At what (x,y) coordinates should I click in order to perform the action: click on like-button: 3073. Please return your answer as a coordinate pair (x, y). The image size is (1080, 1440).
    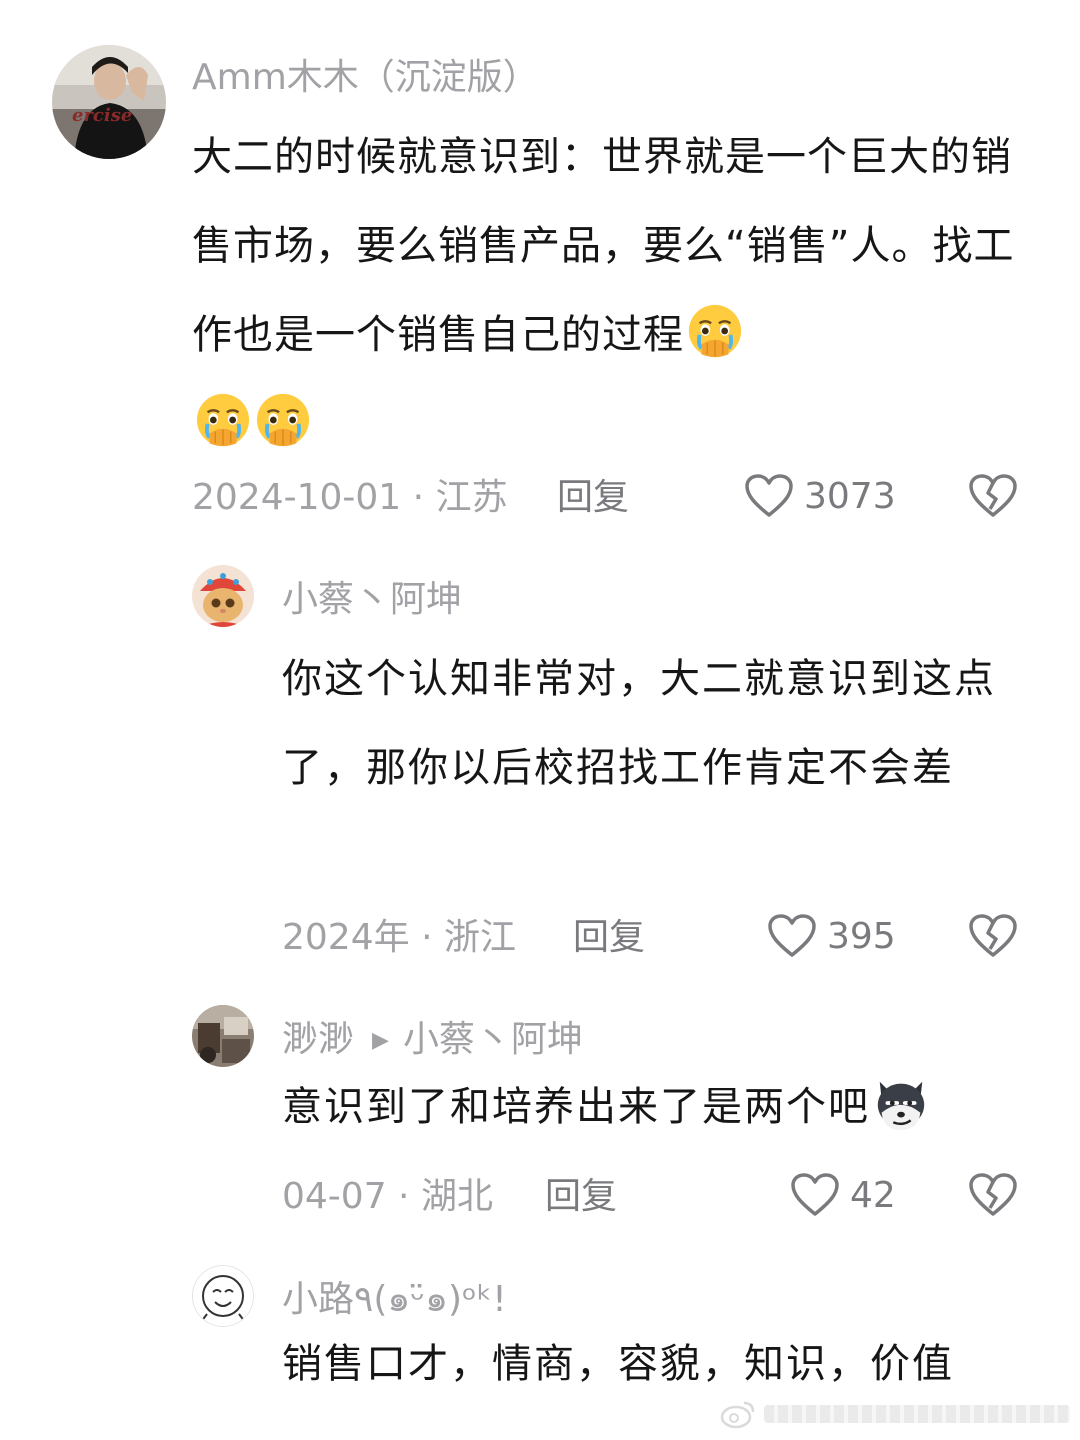
    Looking at the image, I should click on (820, 496).